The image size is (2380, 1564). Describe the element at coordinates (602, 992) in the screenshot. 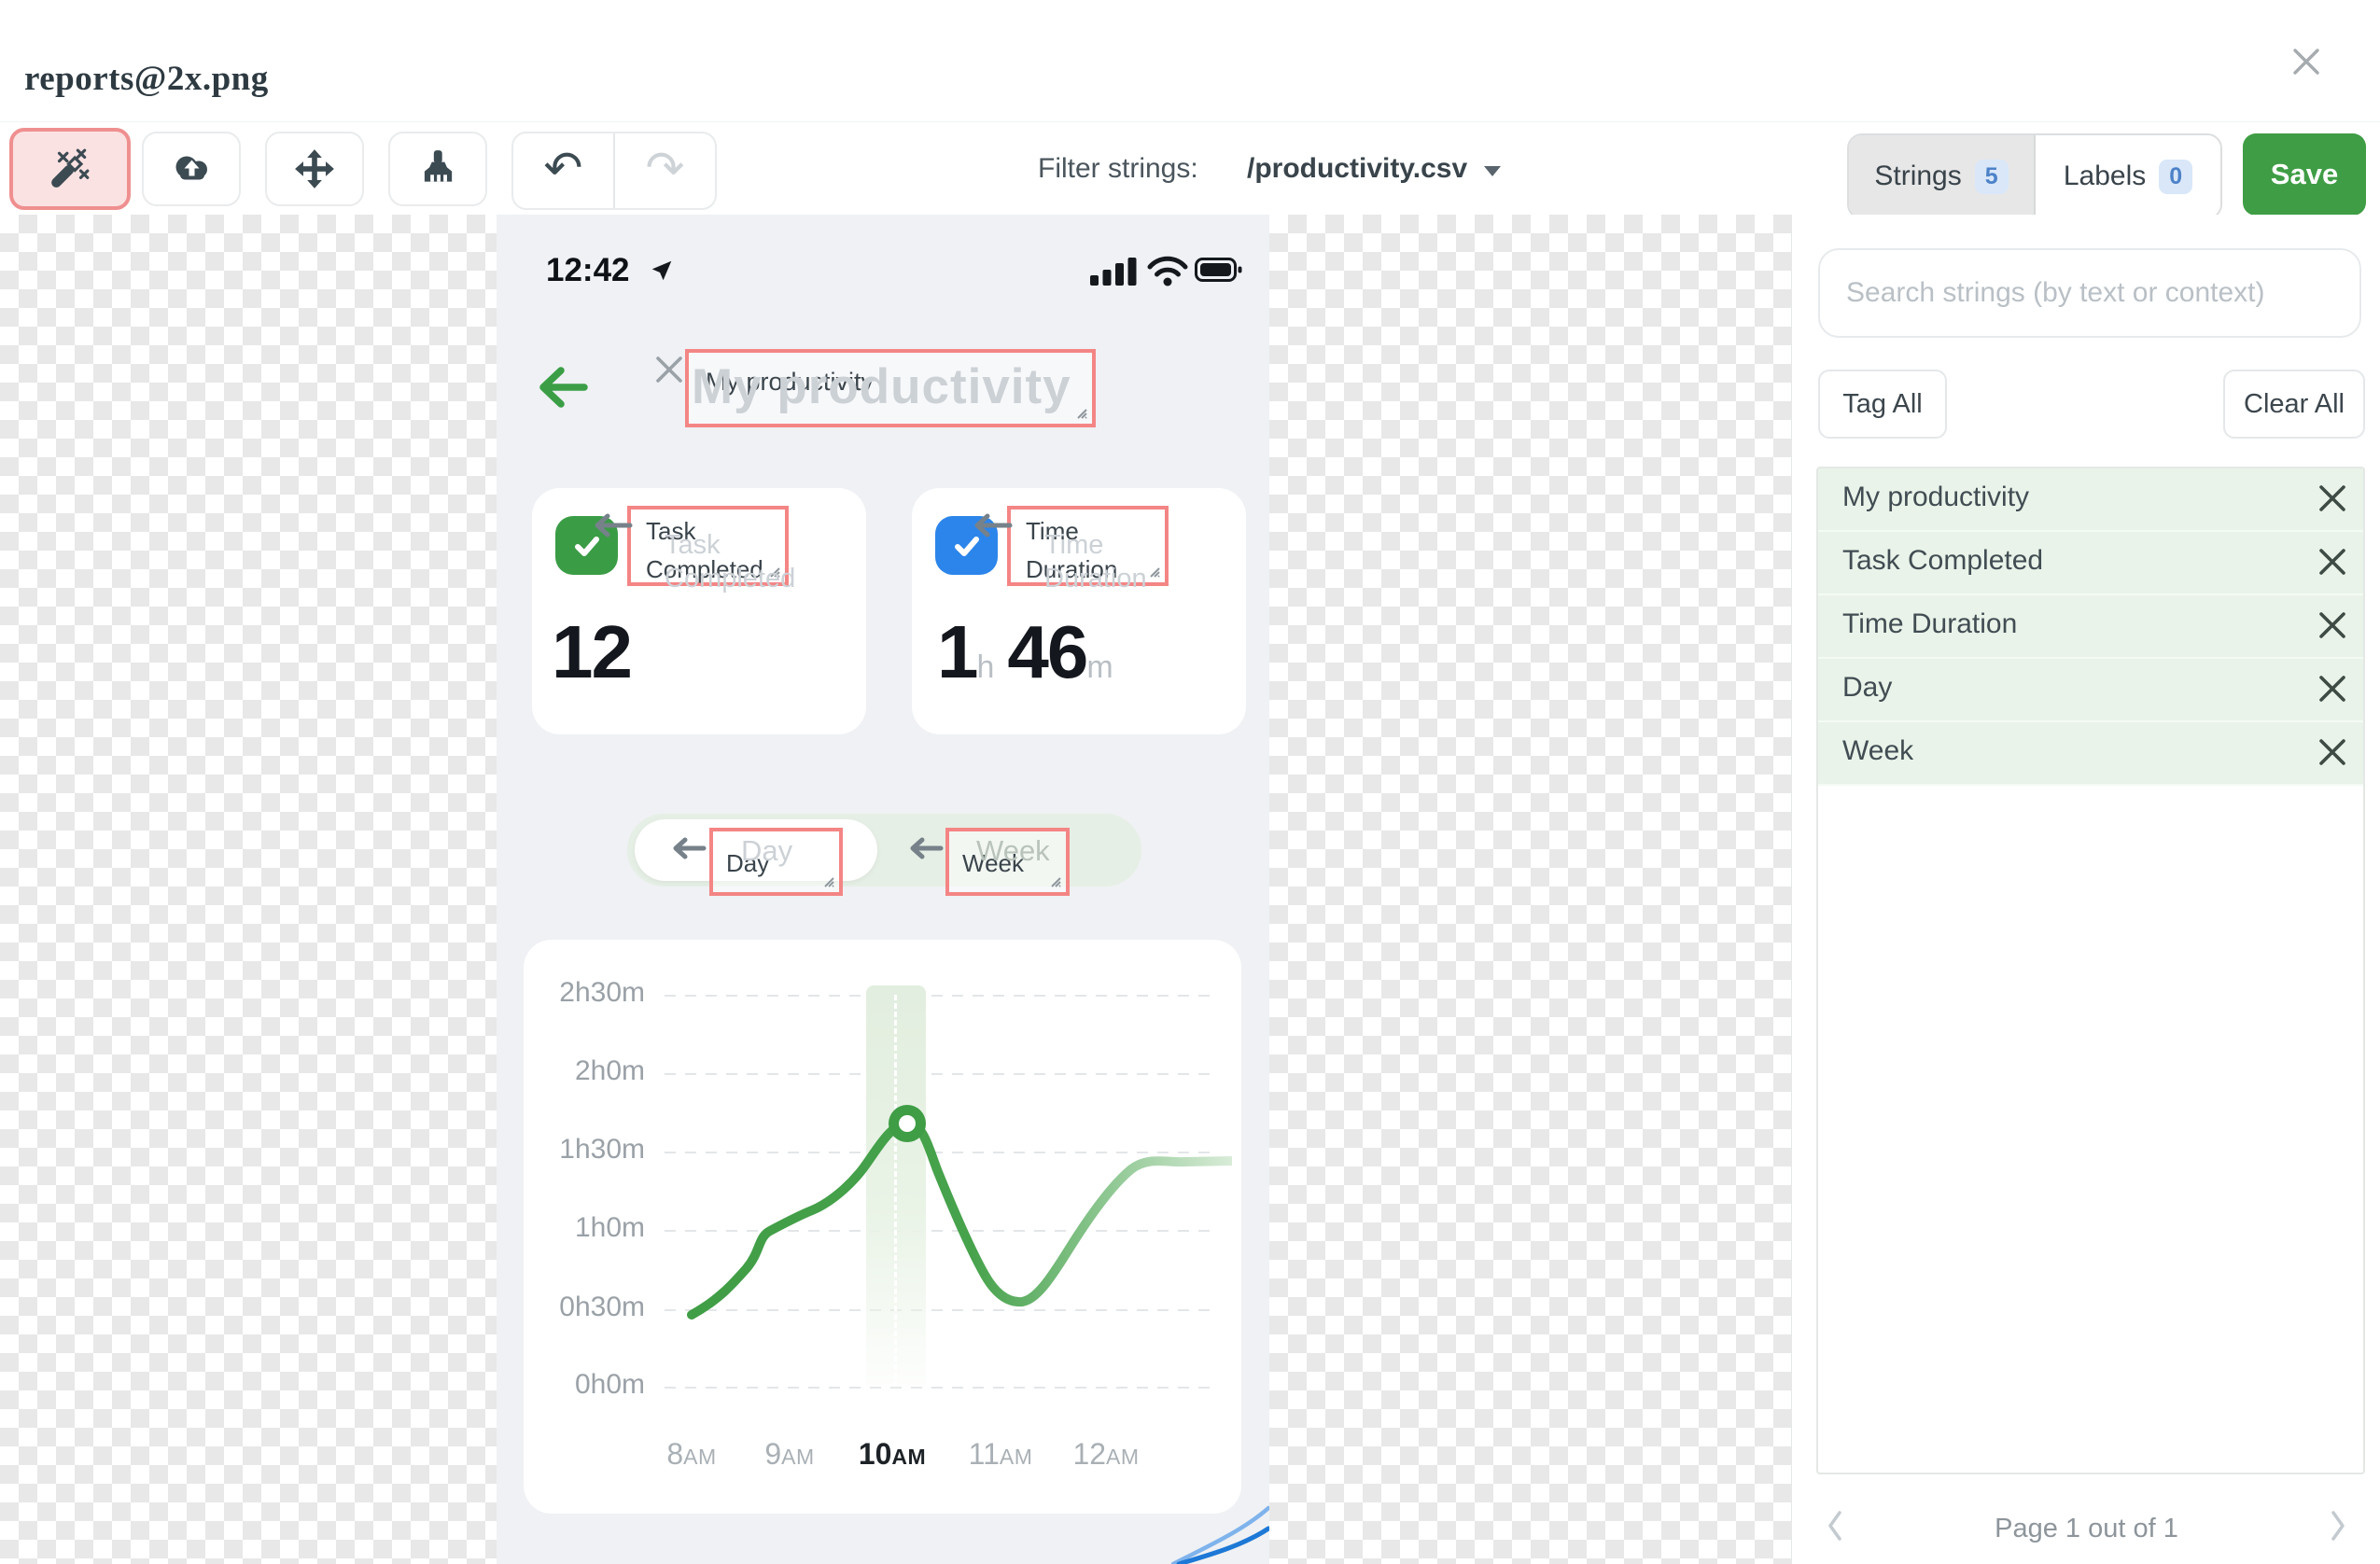

I see `y-tick: 2h30m` at that location.